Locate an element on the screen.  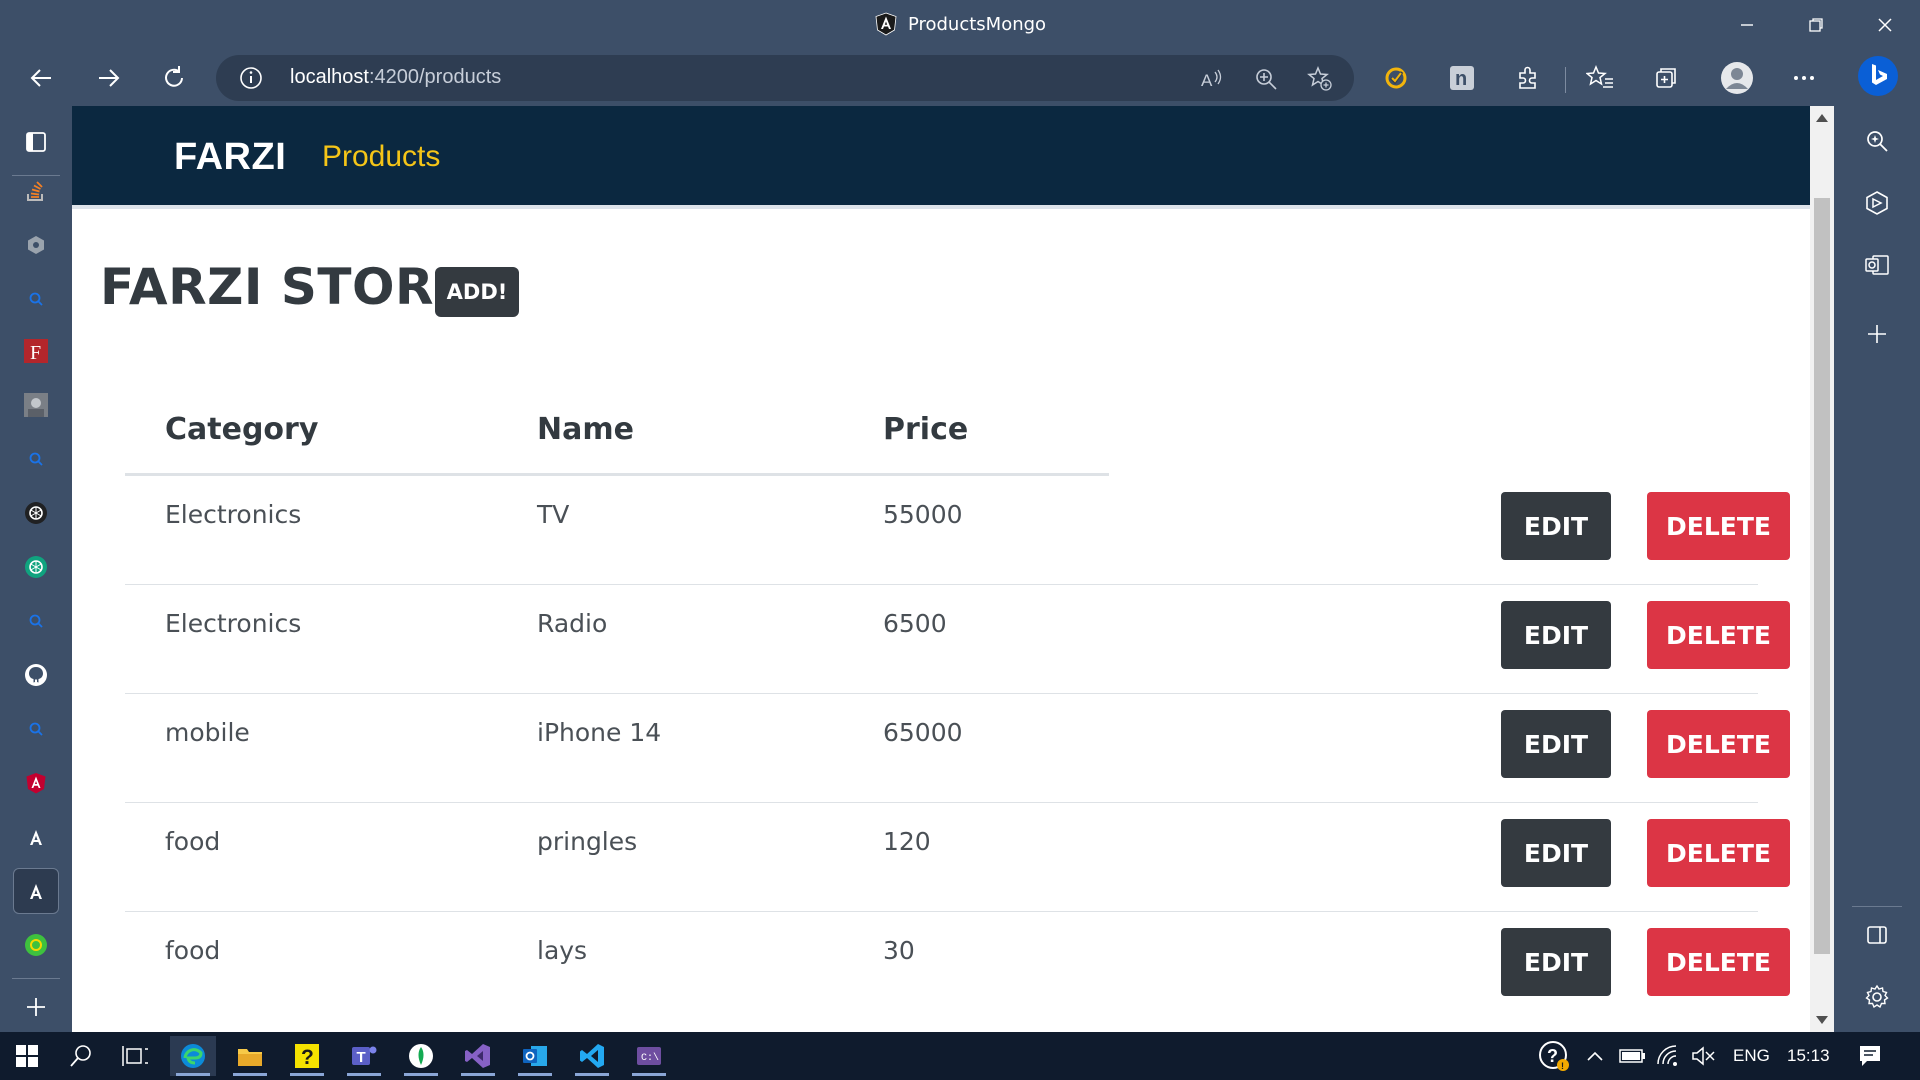
taskbar-teams: T is located at coordinates (364, 1056).